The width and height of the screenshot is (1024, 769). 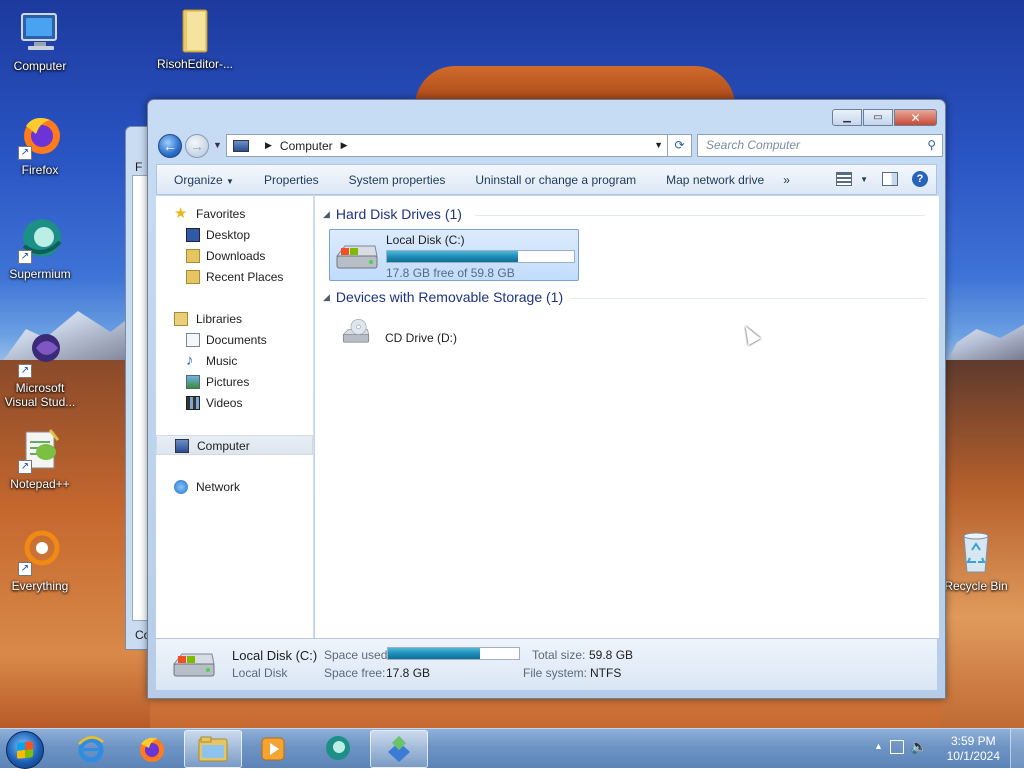 What do you see at coordinates (357, 655) in the screenshot?
I see `details-space-used-label: Space used:` at bounding box center [357, 655].